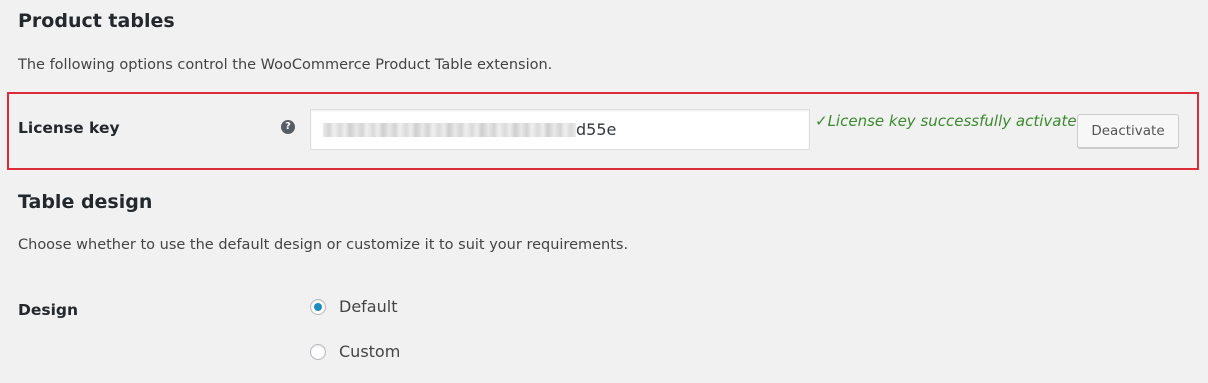  What do you see at coordinates (318, 352) in the screenshot?
I see `custom-radio` at bounding box center [318, 352].